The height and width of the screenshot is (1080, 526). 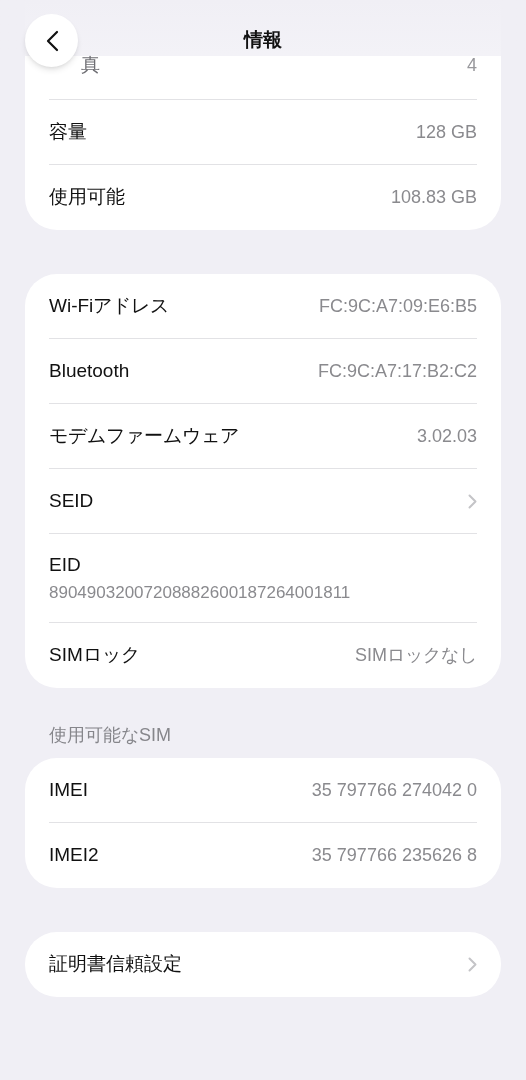 What do you see at coordinates (87, 197) in the screenshot?
I see `row-label: 使用可能` at bounding box center [87, 197].